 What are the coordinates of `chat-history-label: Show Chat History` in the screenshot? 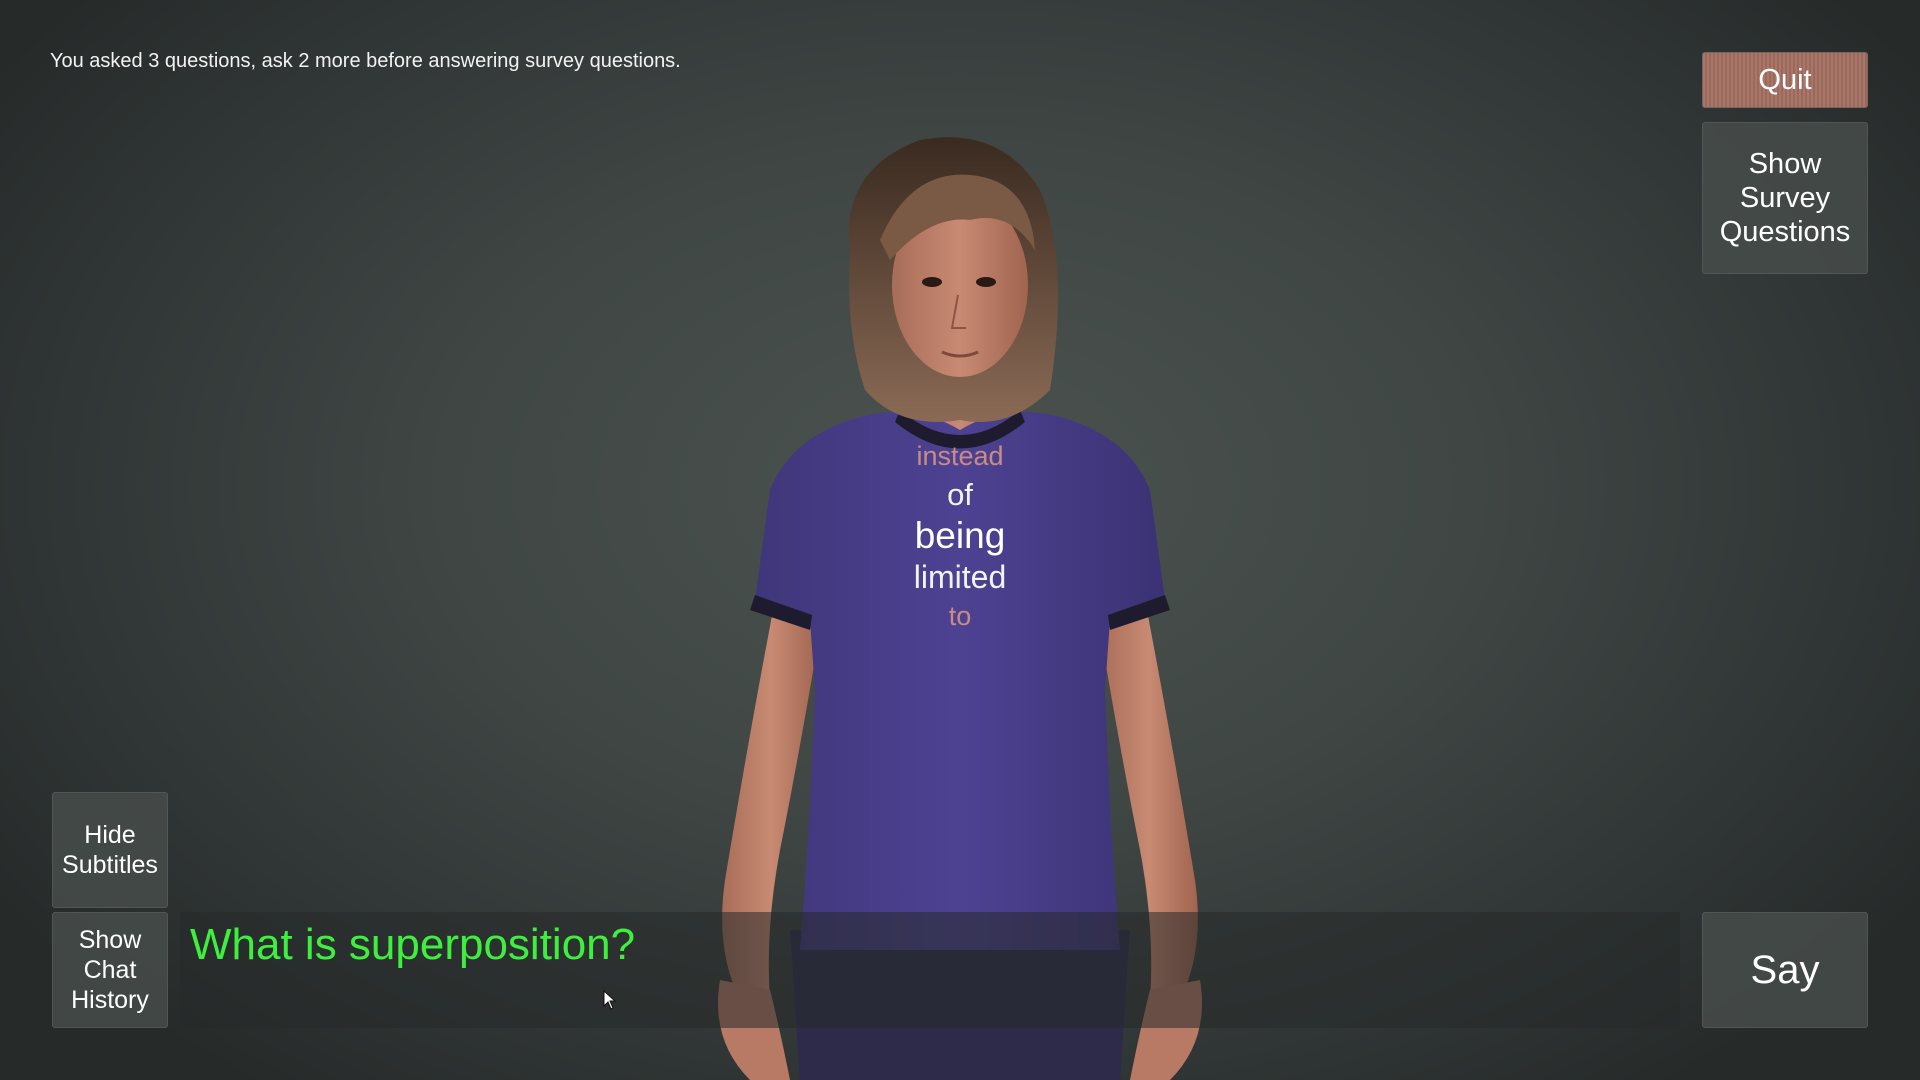 It's located at (110, 970).